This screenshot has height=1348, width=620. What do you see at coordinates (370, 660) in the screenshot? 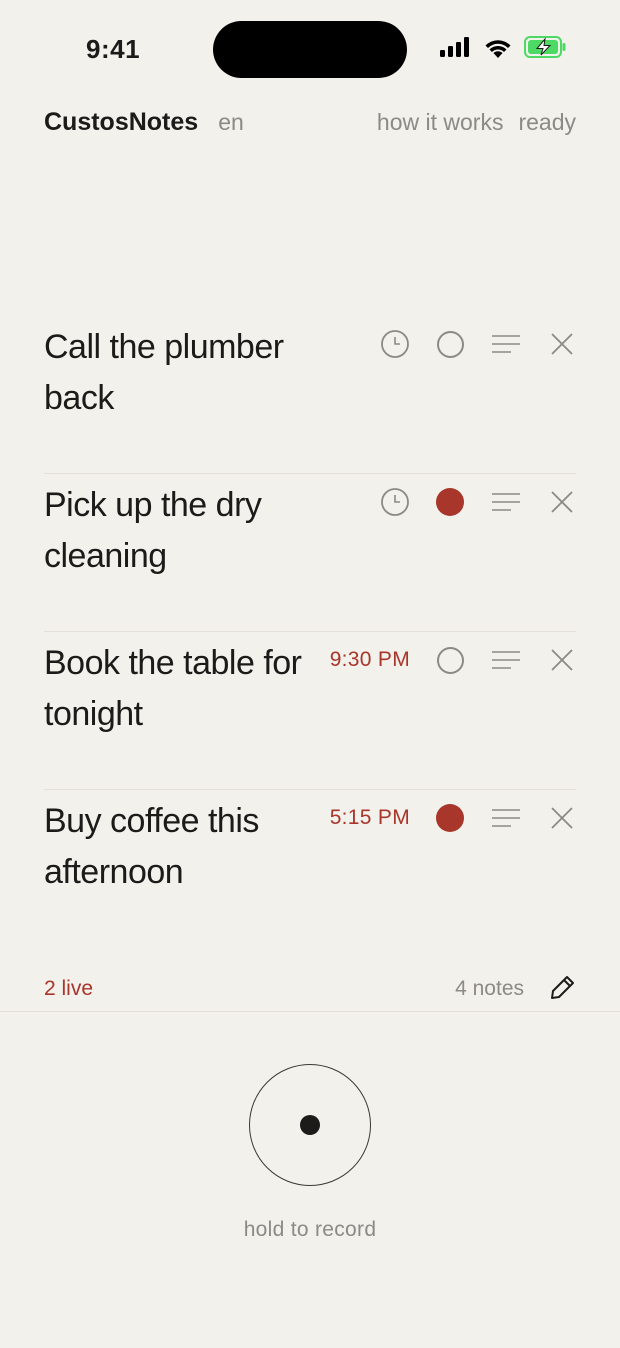
I see `reminder-time: 9:30 PM` at bounding box center [370, 660].